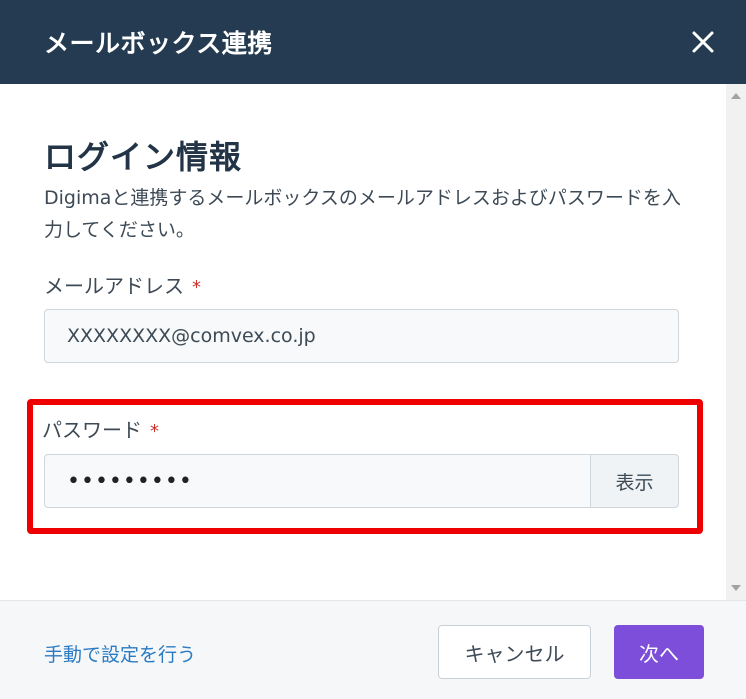 The height and width of the screenshot is (699, 746). What do you see at coordinates (143, 157) in the screenshot?
I see `section-title: ログイン情報` at bounding box center [143, 157].